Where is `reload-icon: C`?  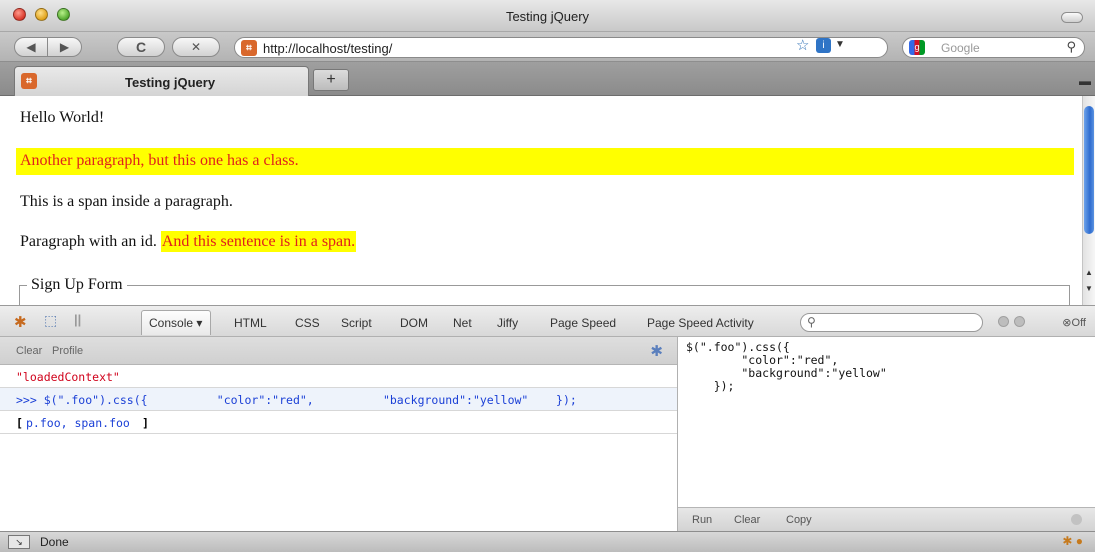 reload-icon: C is located at coordinates (141, 47).